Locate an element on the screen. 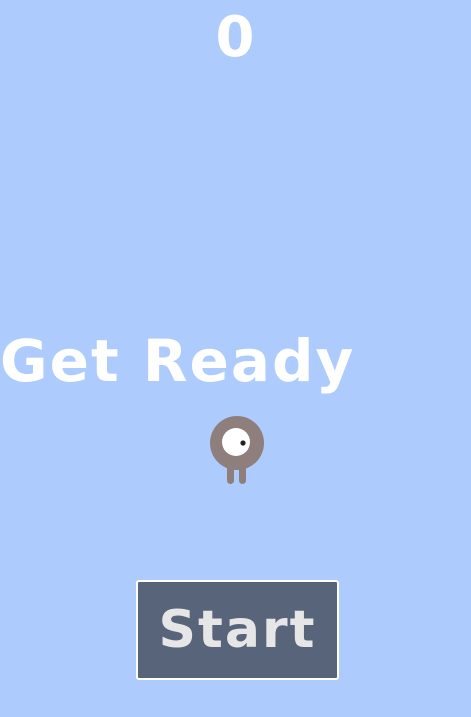  start-button: Start is located at coordinates (237, 630).